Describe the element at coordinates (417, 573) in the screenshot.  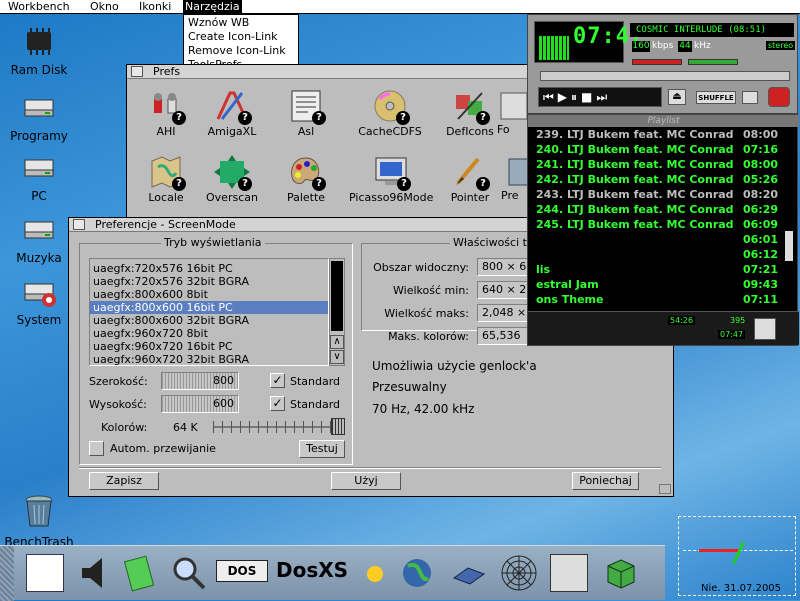
I see `dock-globe-icon` at that location.